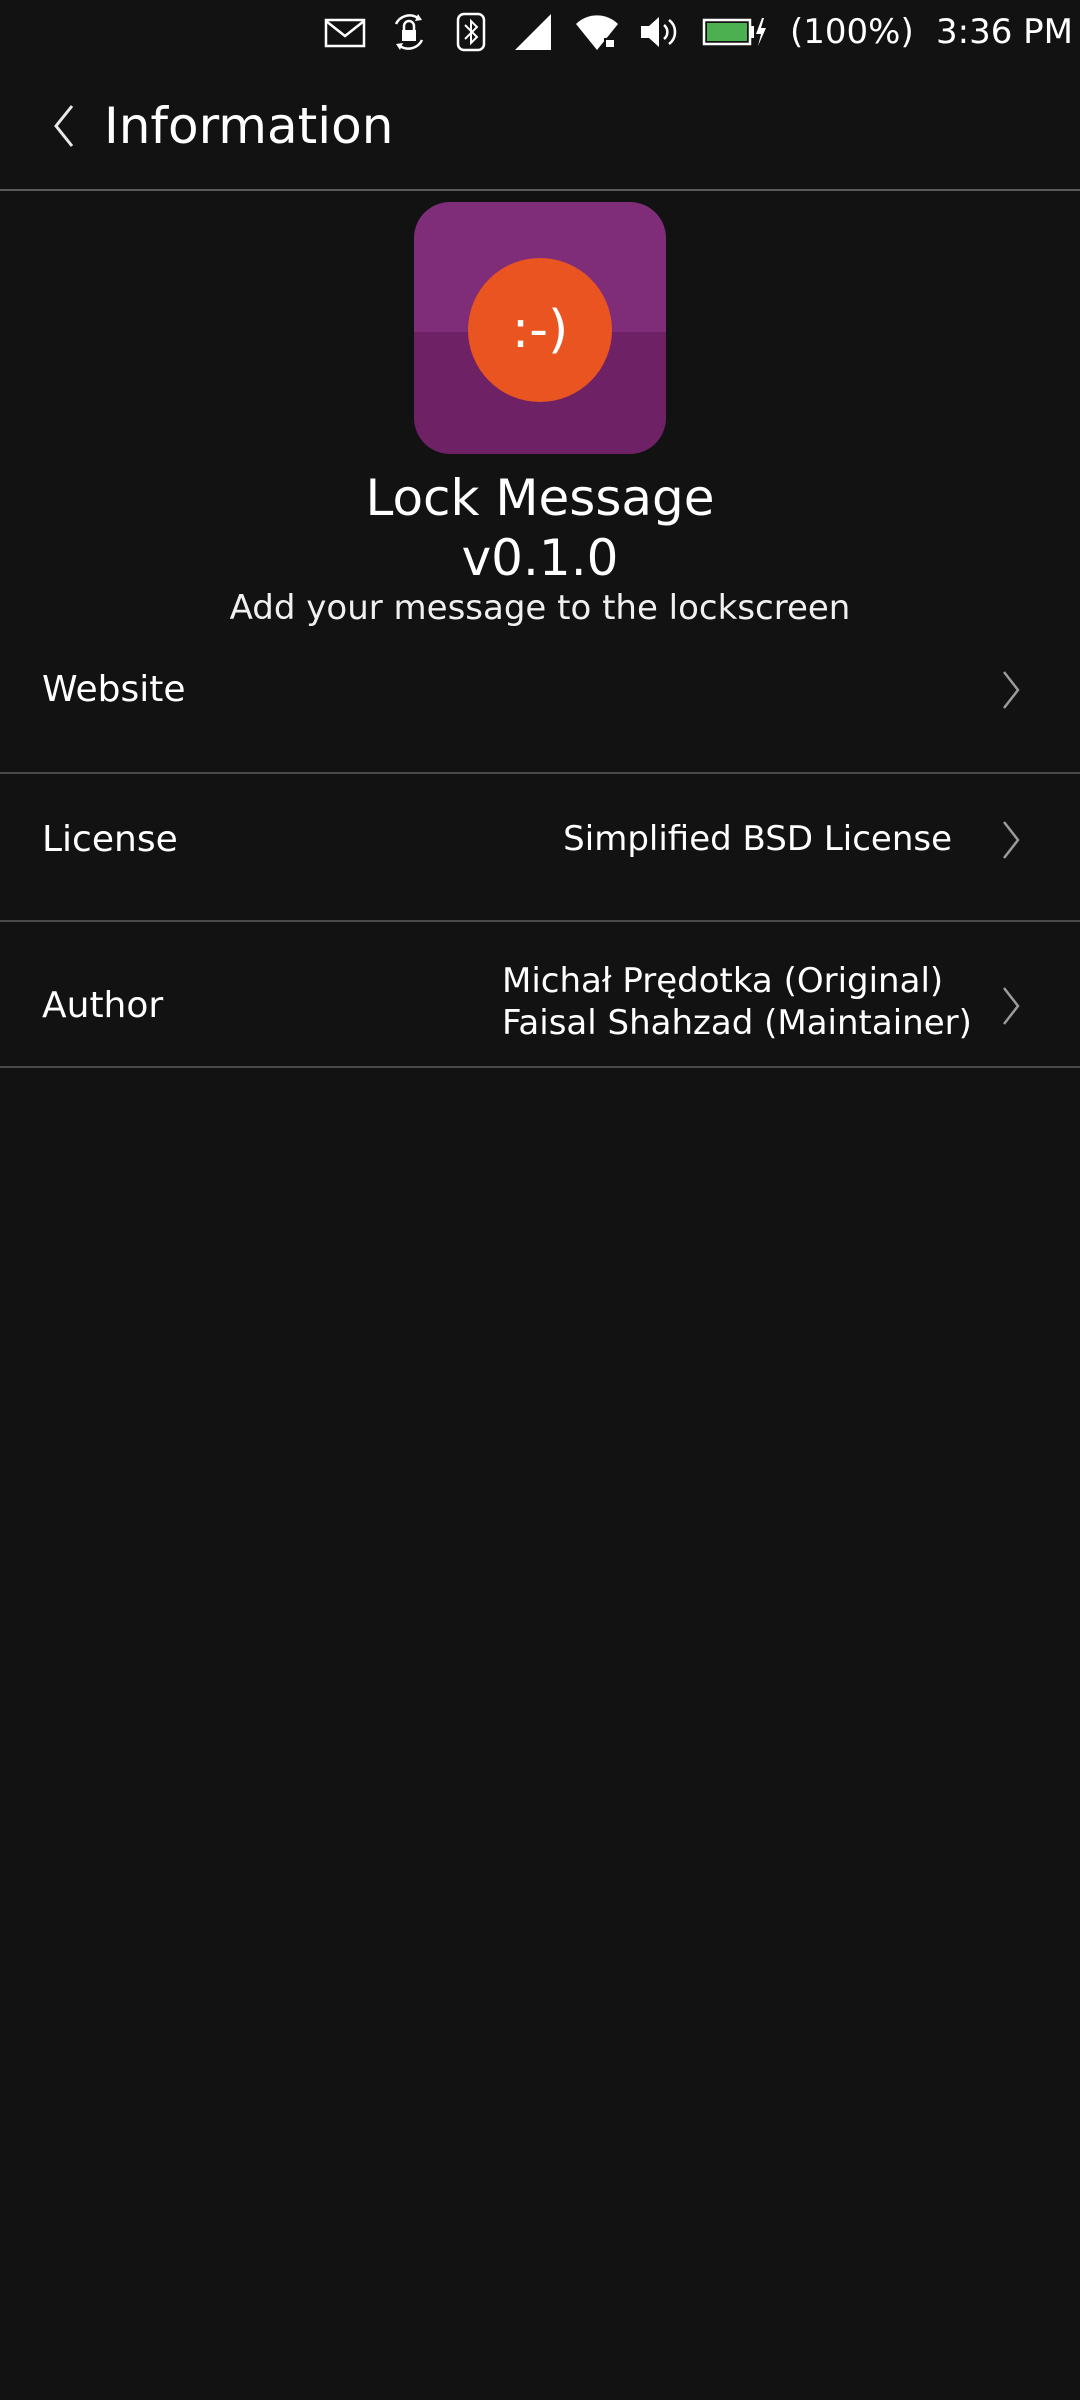  What do you see at coordinates (852, 32) in the screenshot?
I see `battery-percentage: (100%)` at bounding box center [852, 32].